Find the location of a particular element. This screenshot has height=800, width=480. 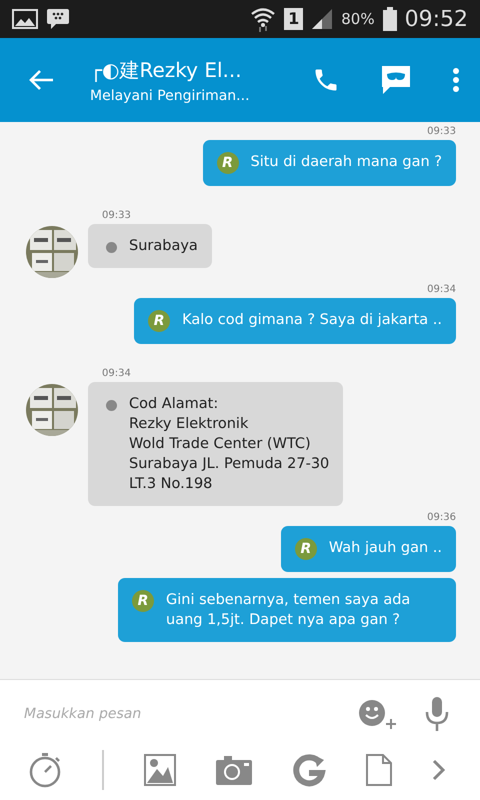

microphone-icon is located at coordinates (437, 714).